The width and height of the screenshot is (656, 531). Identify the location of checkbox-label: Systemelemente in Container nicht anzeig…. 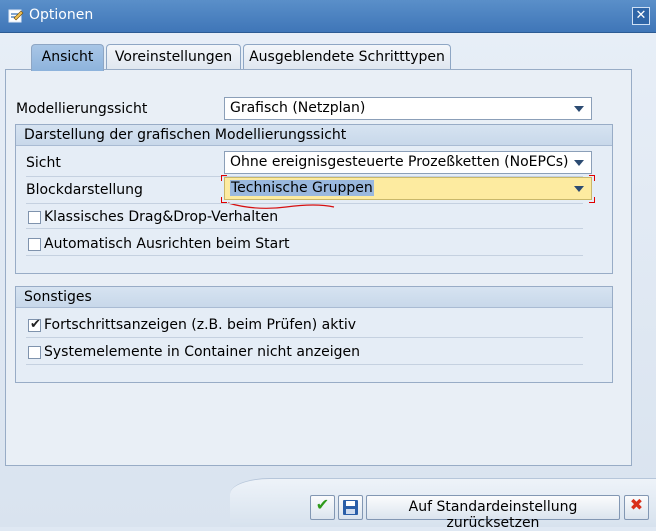
(202, 352).